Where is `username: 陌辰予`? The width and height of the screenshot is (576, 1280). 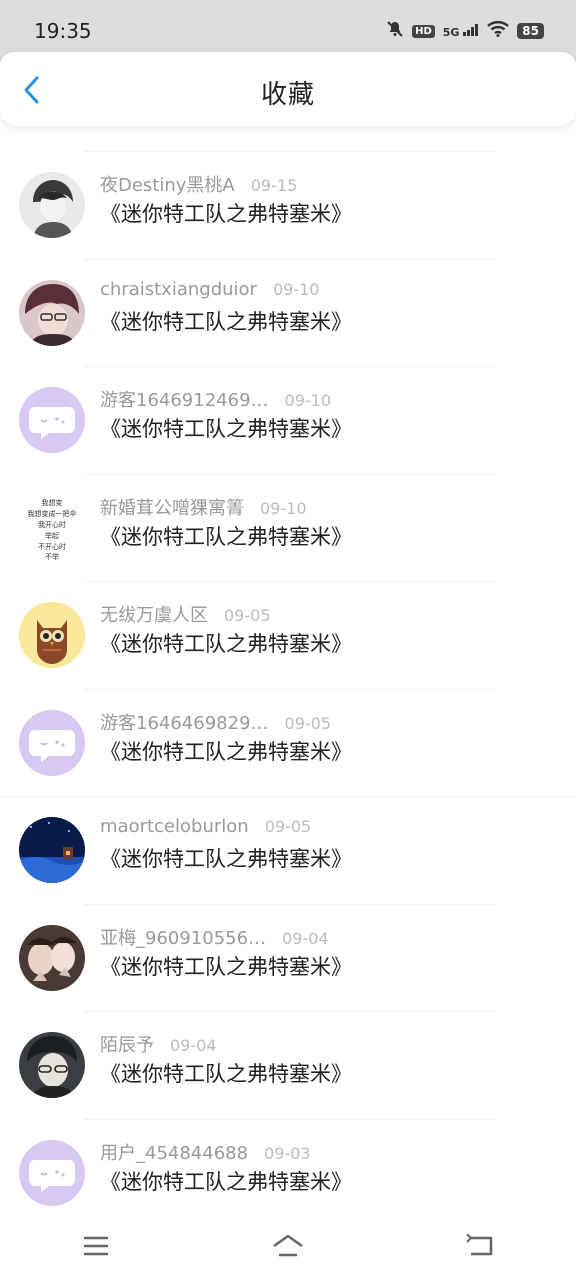
username: 陌辰予 is located at coordinates (127, 1044).